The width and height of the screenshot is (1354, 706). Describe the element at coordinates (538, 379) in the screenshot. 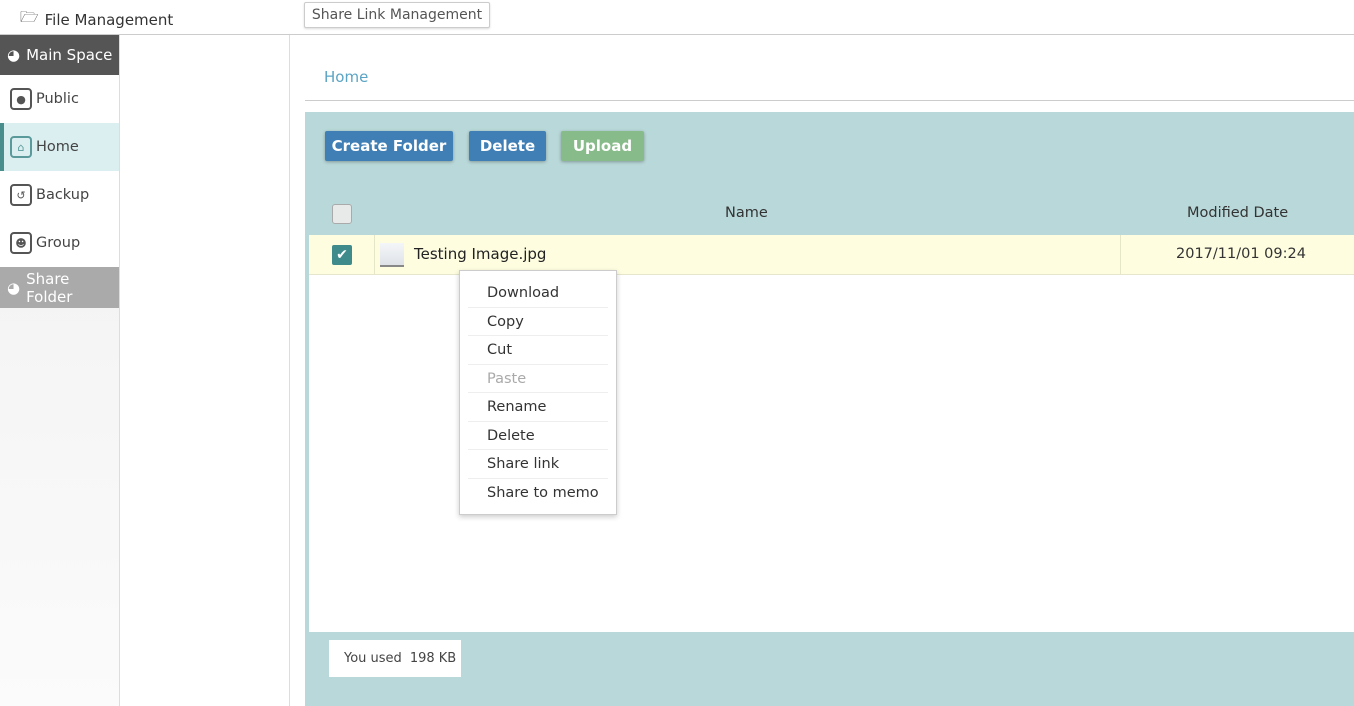

I see `menu-item-paste: Paste` at that location.